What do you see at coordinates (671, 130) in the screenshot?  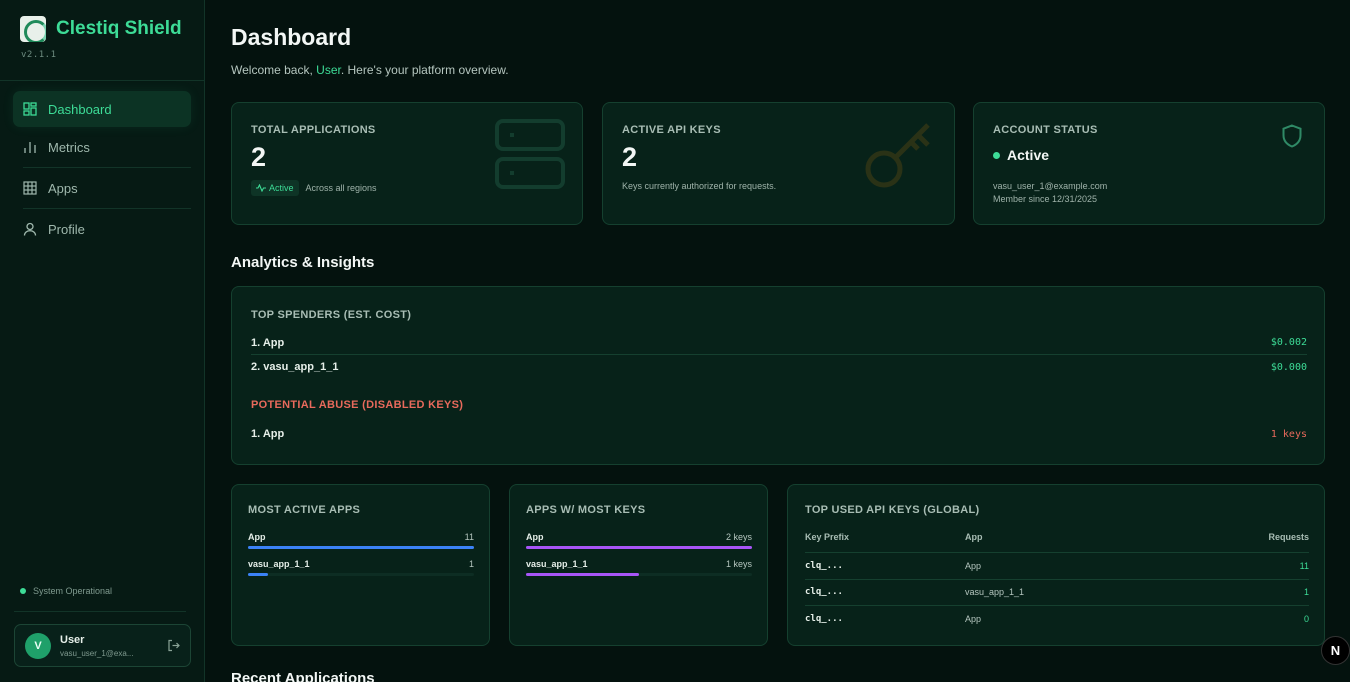 I see `stat-label: ACTIVE API KEYS` at bounding box center [671, 130].